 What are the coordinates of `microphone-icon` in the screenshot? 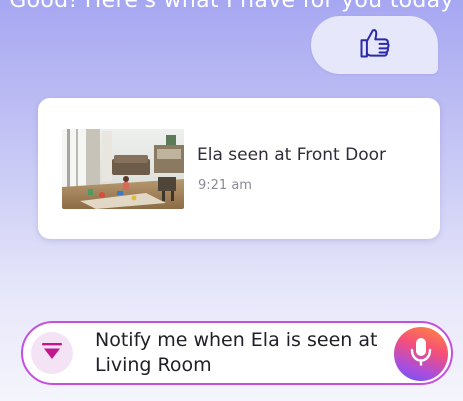 It's located at (421, 354).